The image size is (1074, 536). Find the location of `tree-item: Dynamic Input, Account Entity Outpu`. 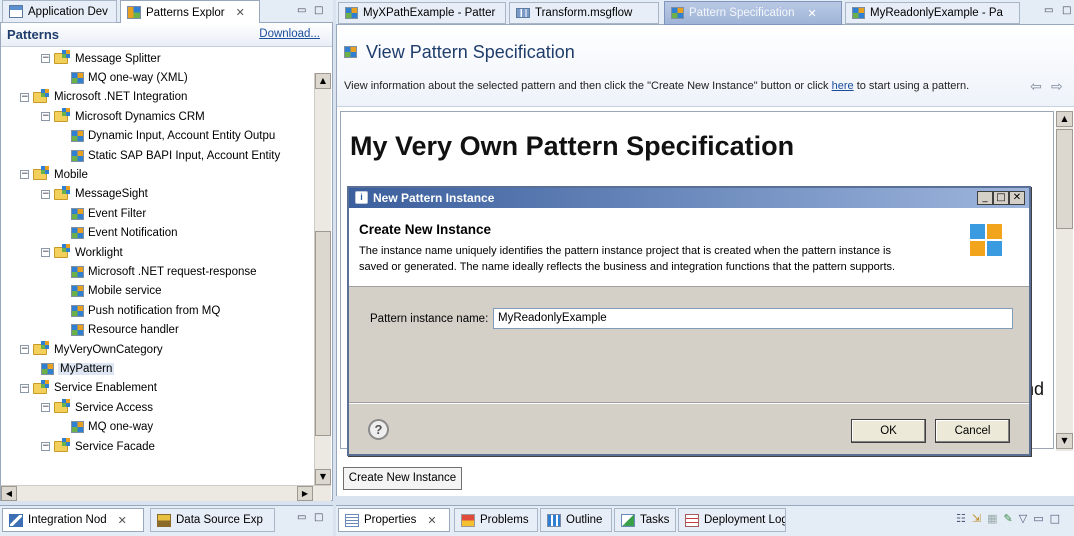

tree-item: Dynamic Input, Account Entity Outpu is located at coordinates (173, 136).